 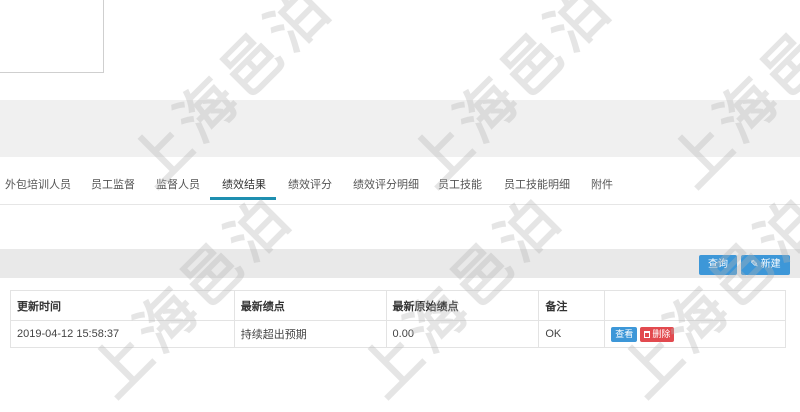 I want to click on tab-employee-supervision: 员工监督, so click(x=113, y=184).